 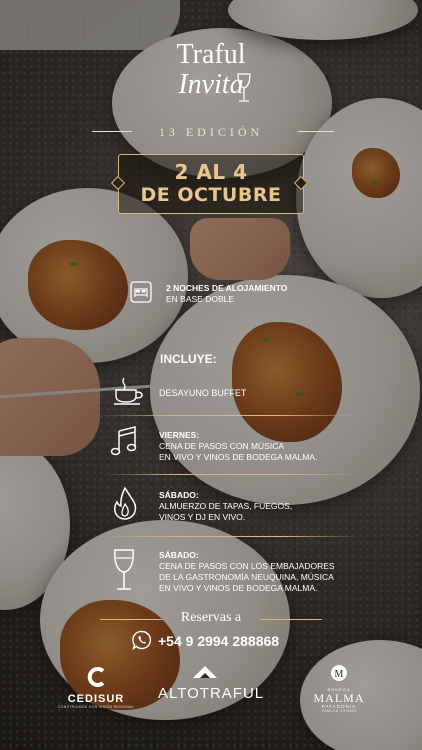 I want to click on malma-tagline: FAMILIA VIRANO, so click(x=339, y=711).